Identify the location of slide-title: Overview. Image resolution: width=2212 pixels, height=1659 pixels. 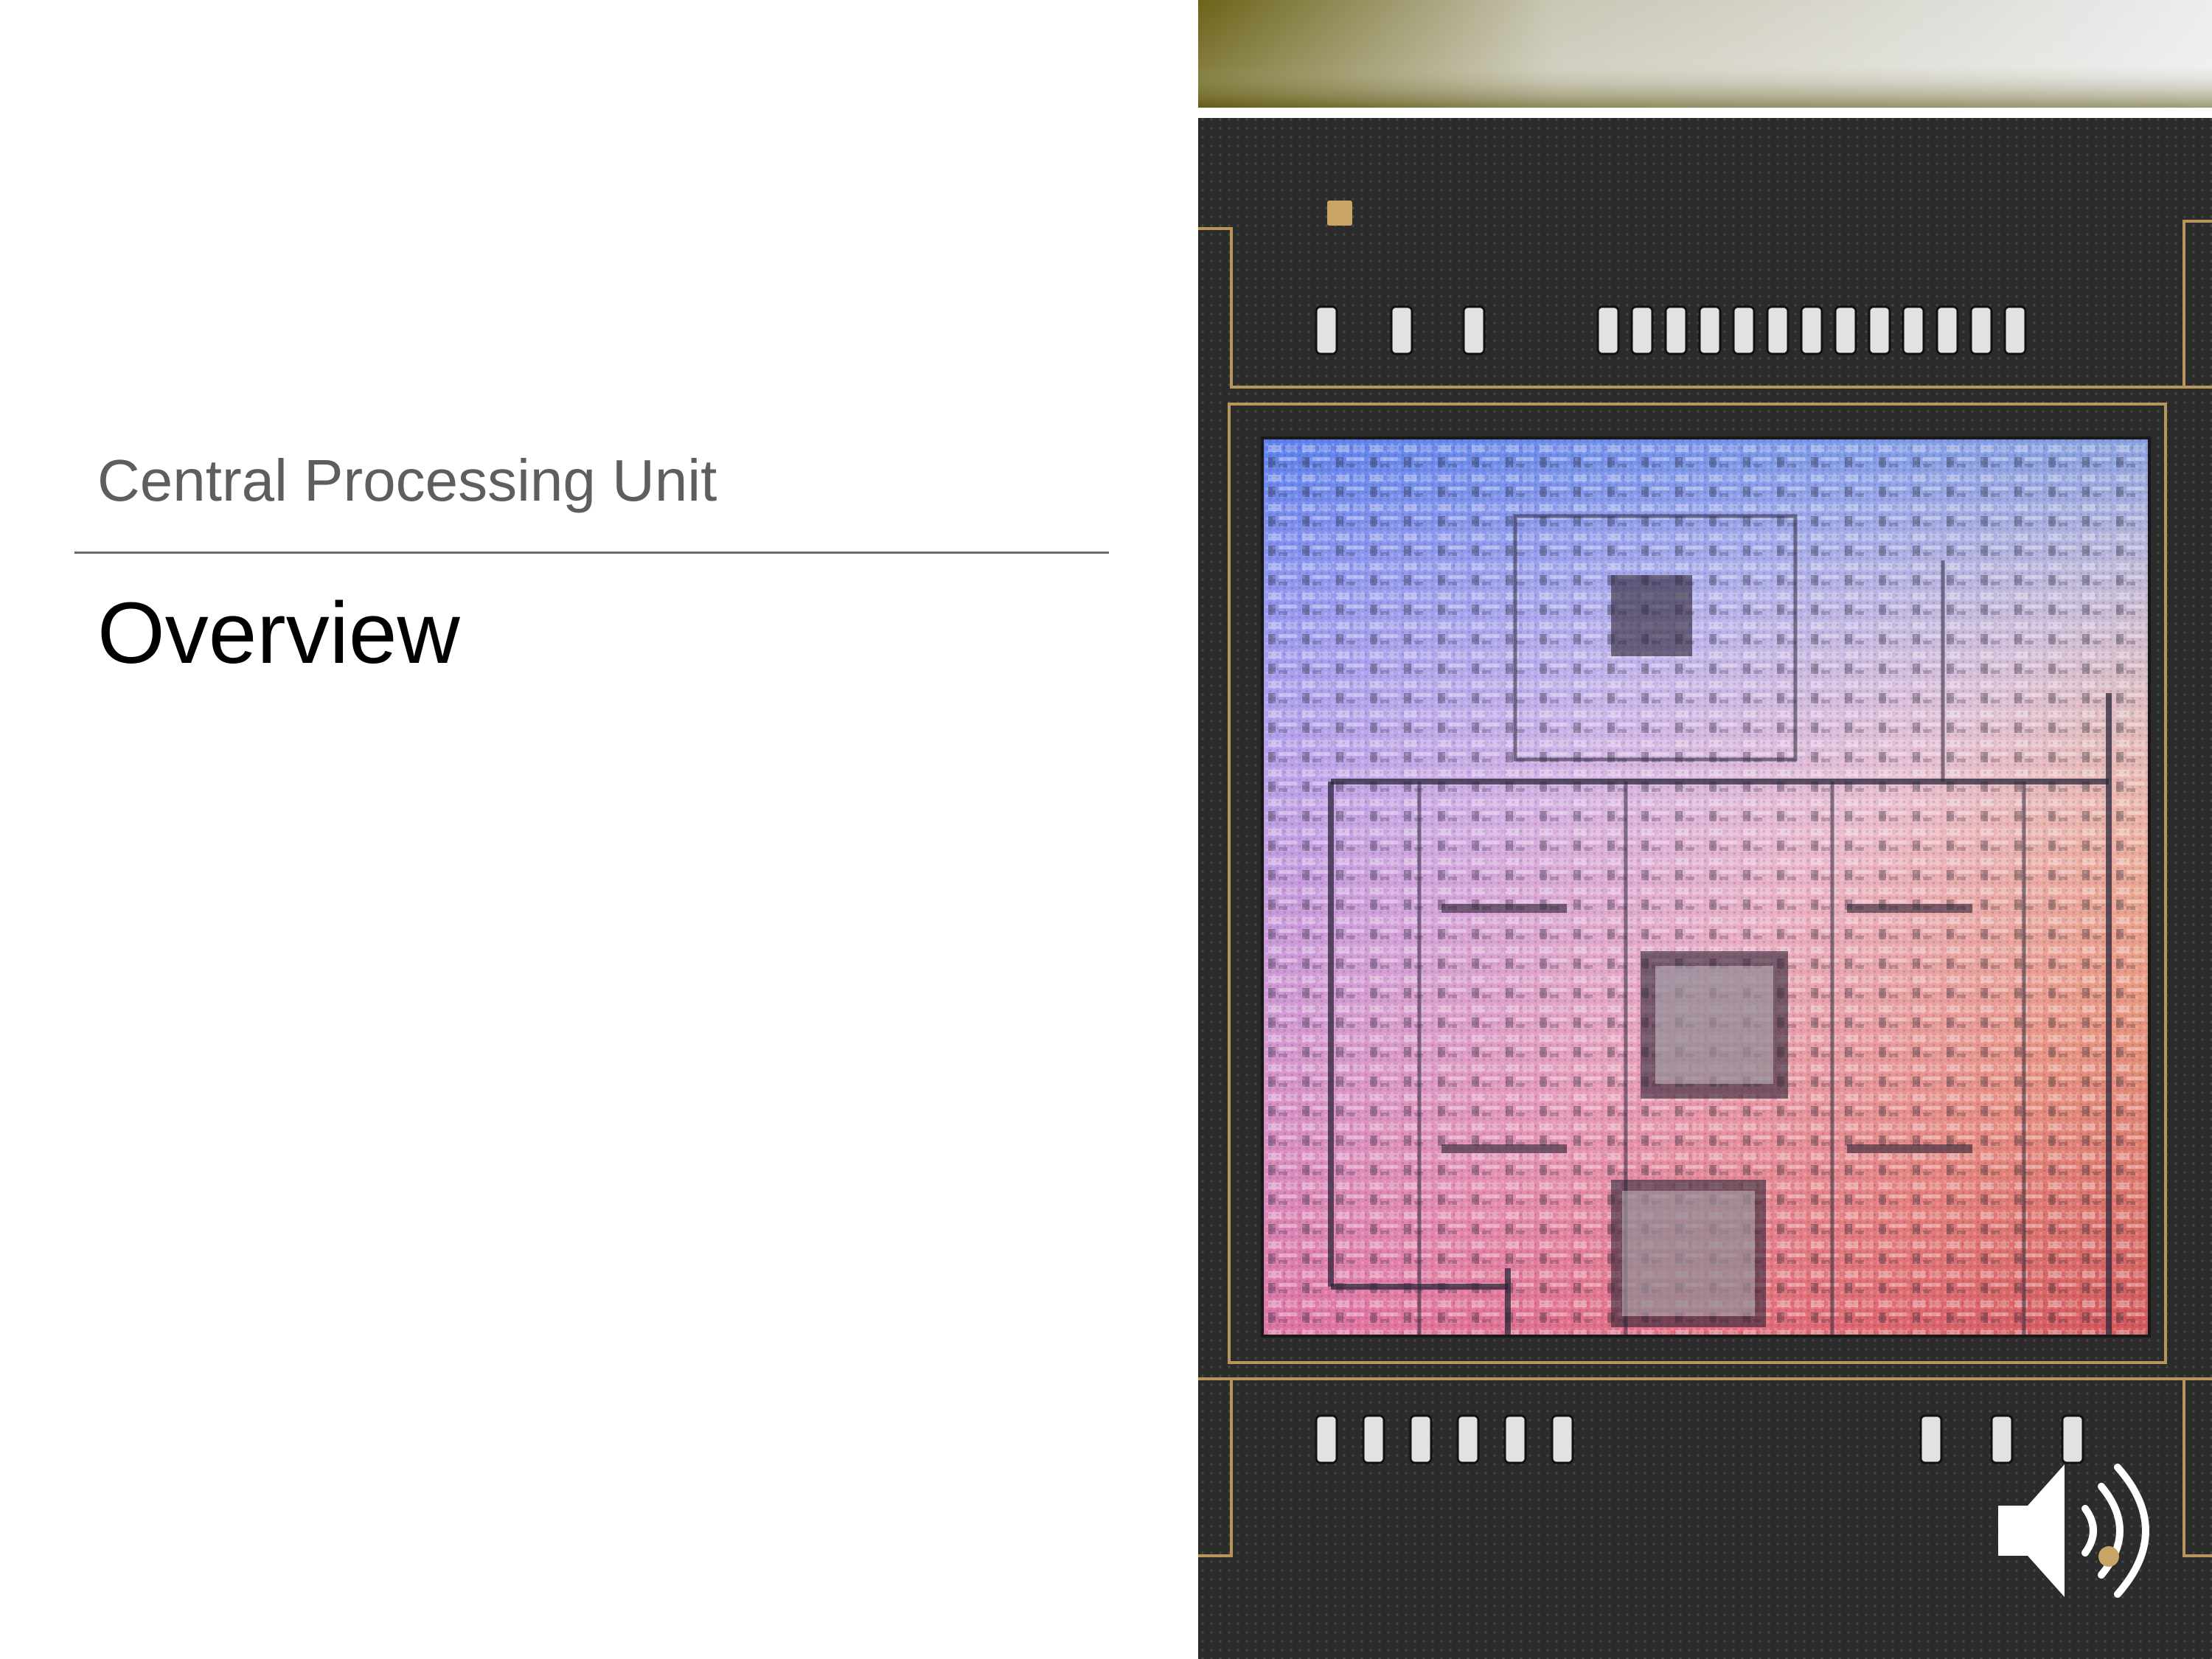
(278, 633).